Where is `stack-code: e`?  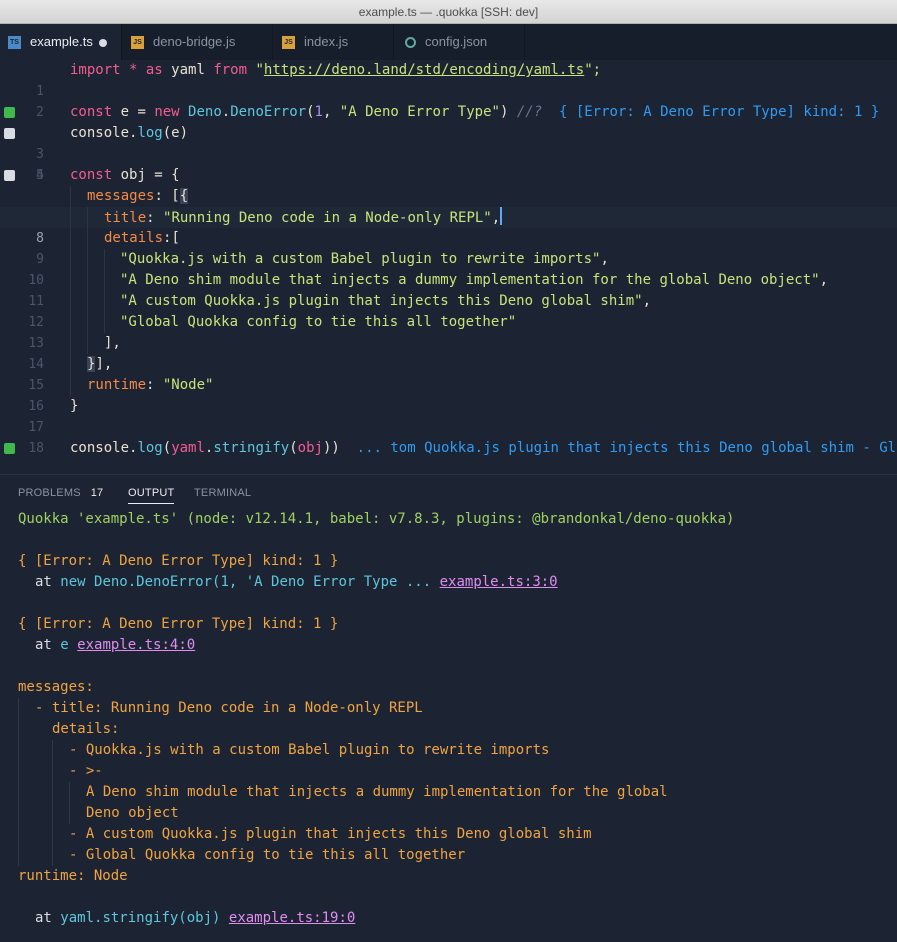 stack-code: e is located at coordinates (64, 645).